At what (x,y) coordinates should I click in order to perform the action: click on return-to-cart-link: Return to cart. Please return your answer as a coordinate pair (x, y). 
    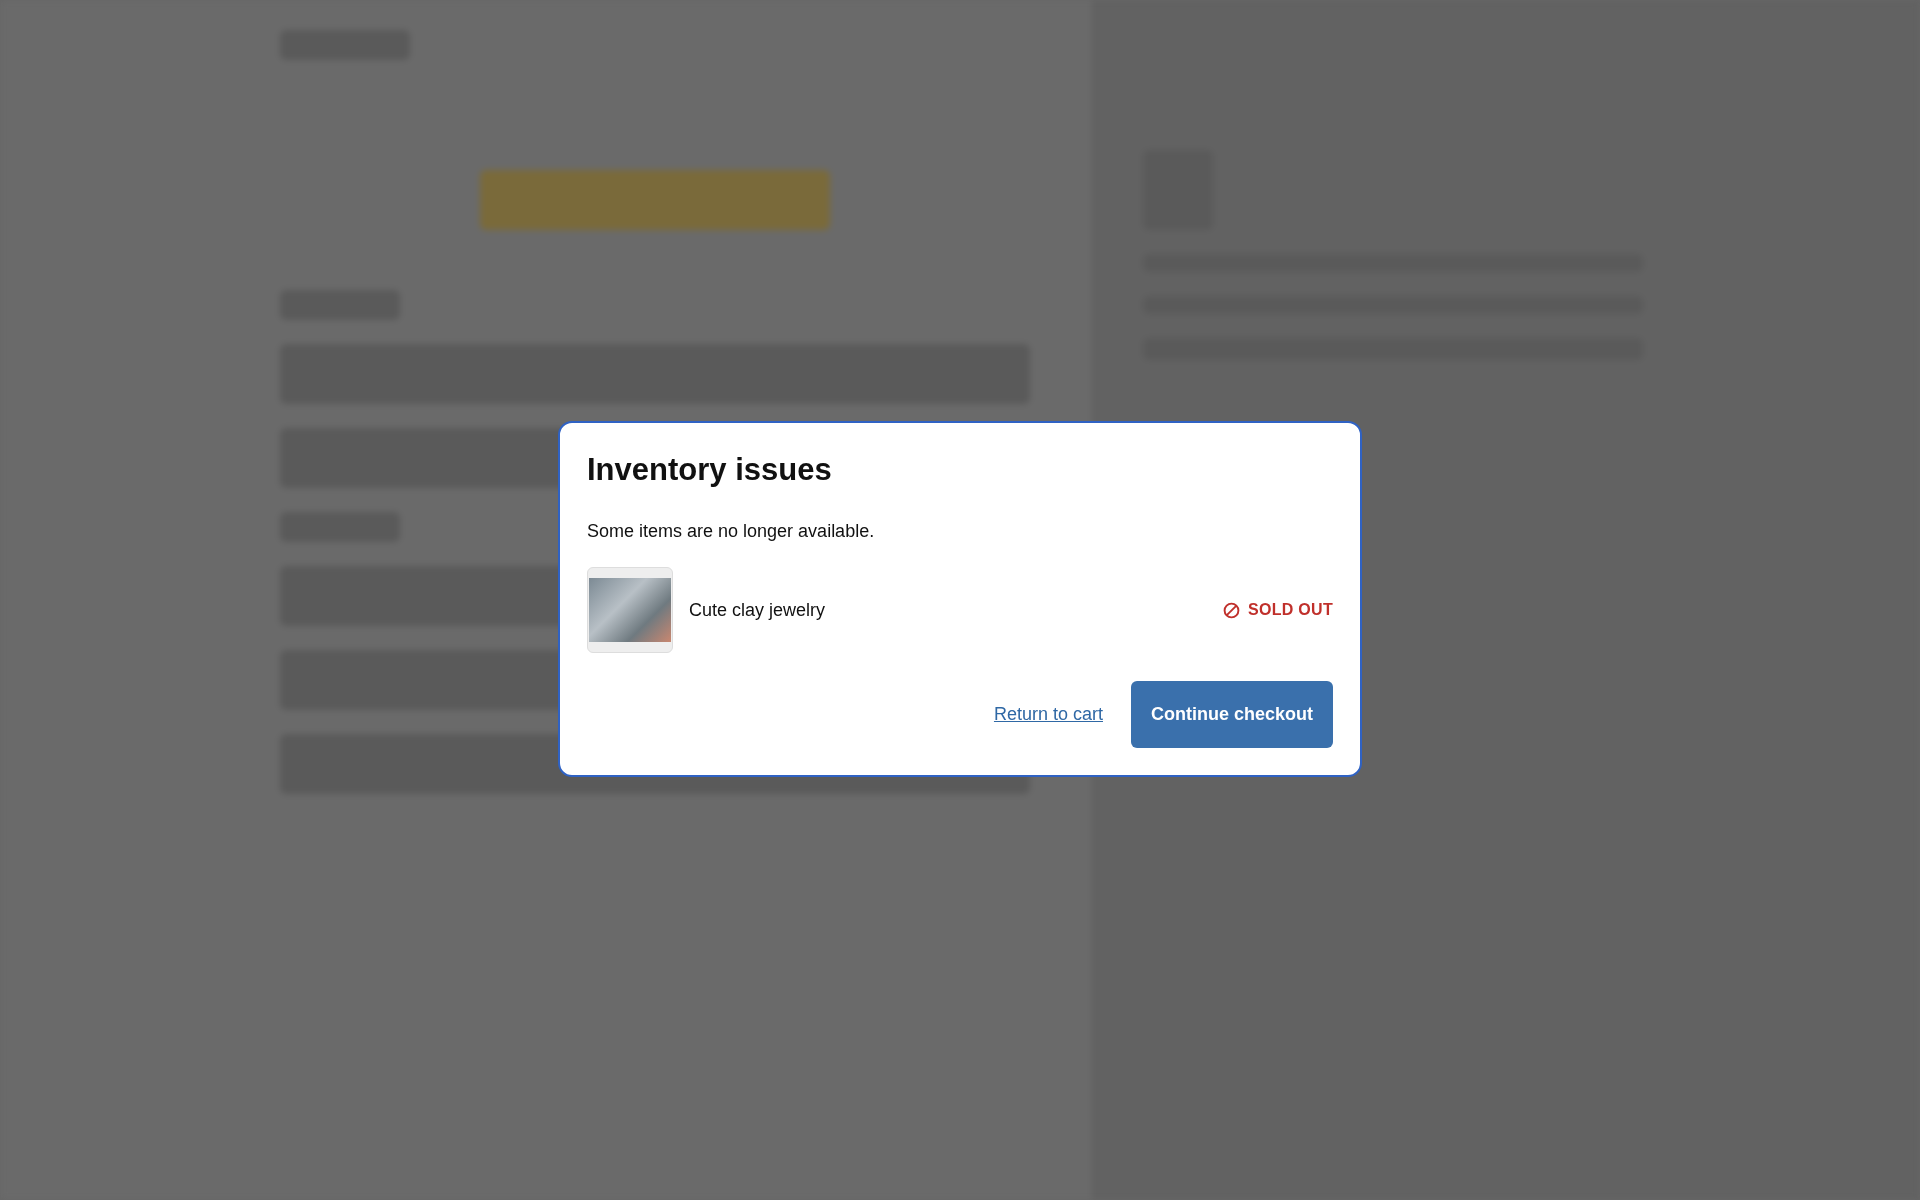
    Looking at the image, I should click on (1048, 715).